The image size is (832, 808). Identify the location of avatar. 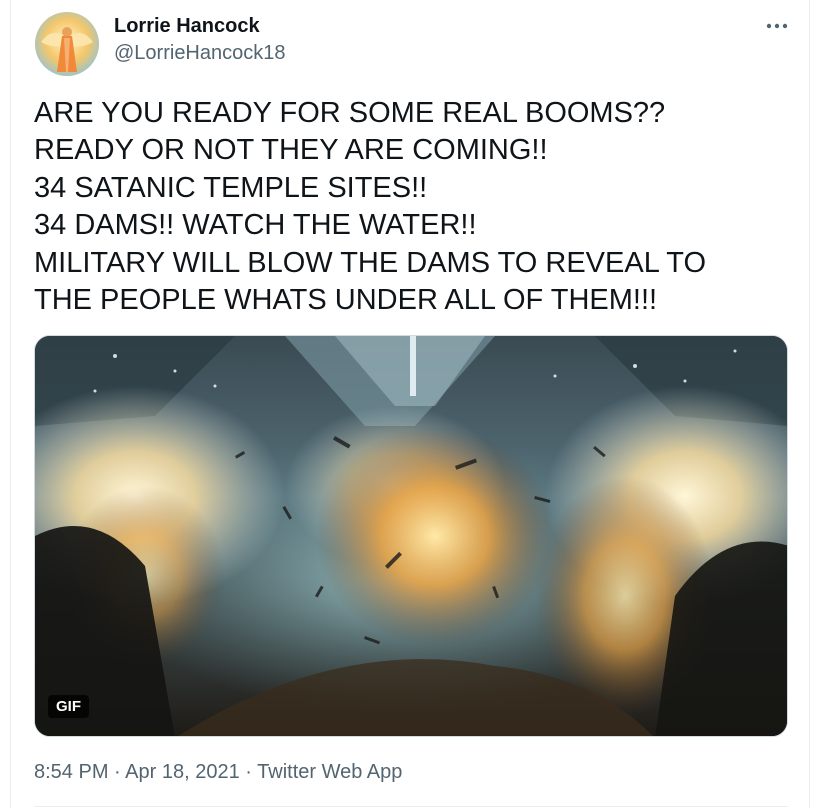
(67, 44).